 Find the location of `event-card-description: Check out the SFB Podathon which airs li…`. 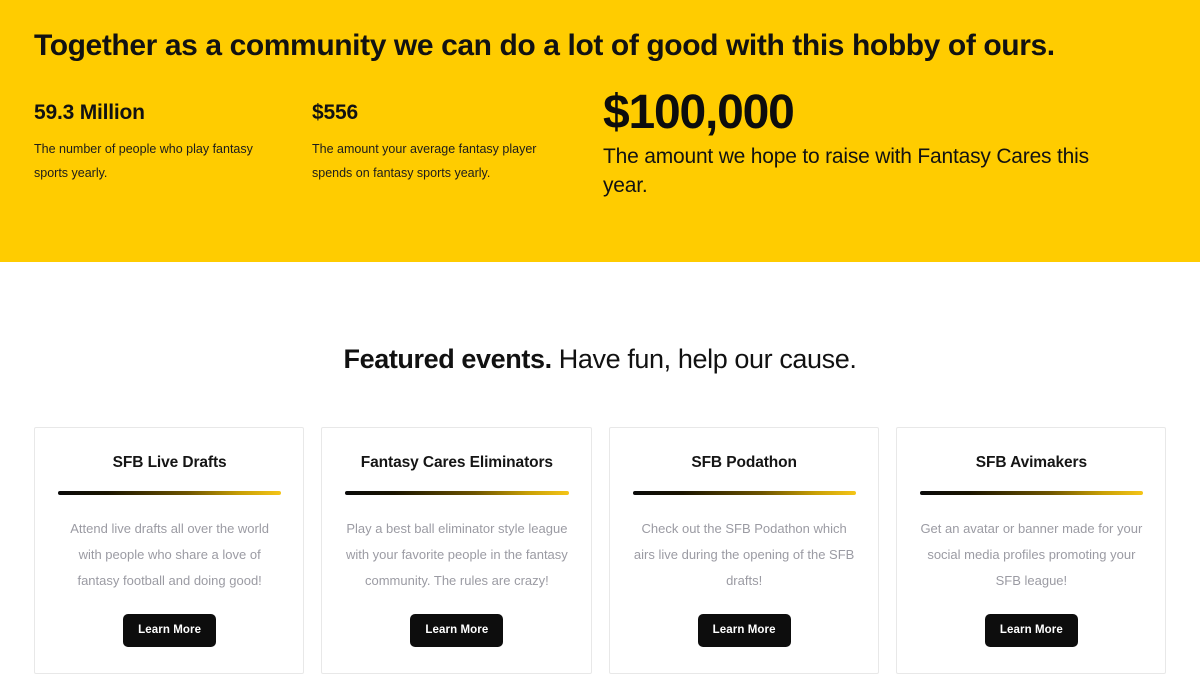

event-card-description: Check out the SFB Podathon which airs li… is located at coordinates (744, 554).